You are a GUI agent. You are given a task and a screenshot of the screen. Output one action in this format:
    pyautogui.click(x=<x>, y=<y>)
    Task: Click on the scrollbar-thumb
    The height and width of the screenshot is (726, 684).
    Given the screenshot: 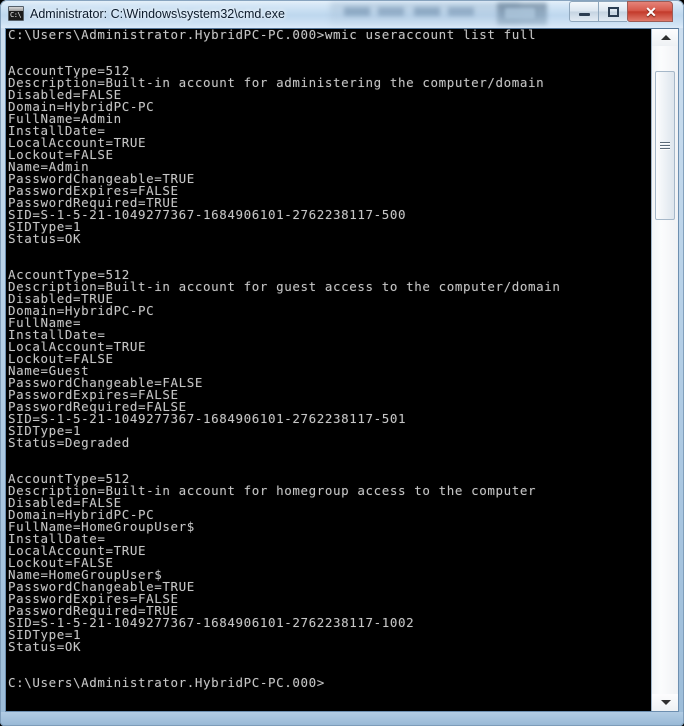 What is the action you would take?
    pyautogui.click(x=665, y=145)
    